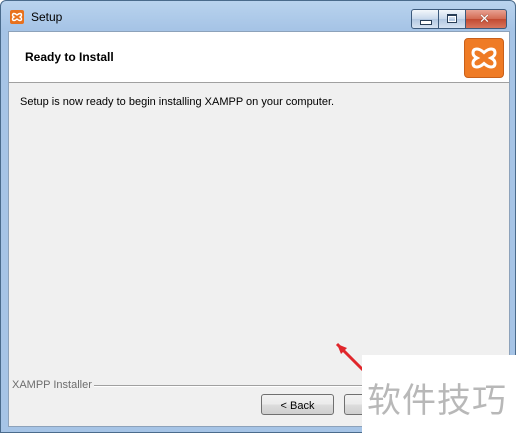 The height and width of the screenshot is (433, 516). I want to click on maximize-button, so click(452, 19).